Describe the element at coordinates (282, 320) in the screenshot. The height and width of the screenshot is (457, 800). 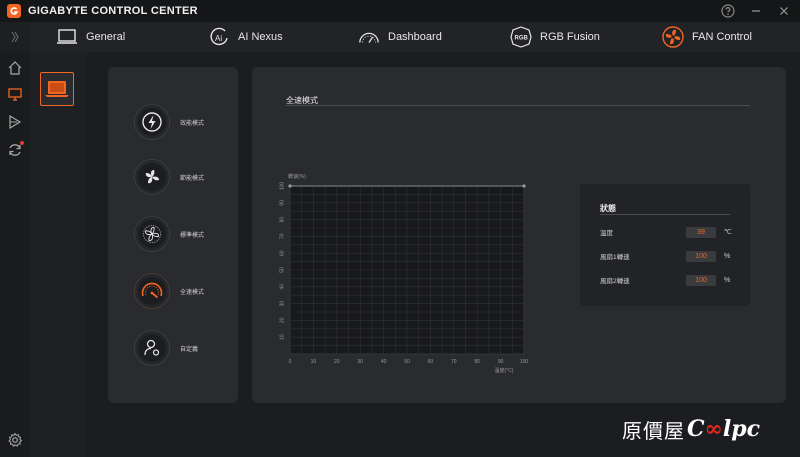
I see `y-tick-label: 20` at that location.